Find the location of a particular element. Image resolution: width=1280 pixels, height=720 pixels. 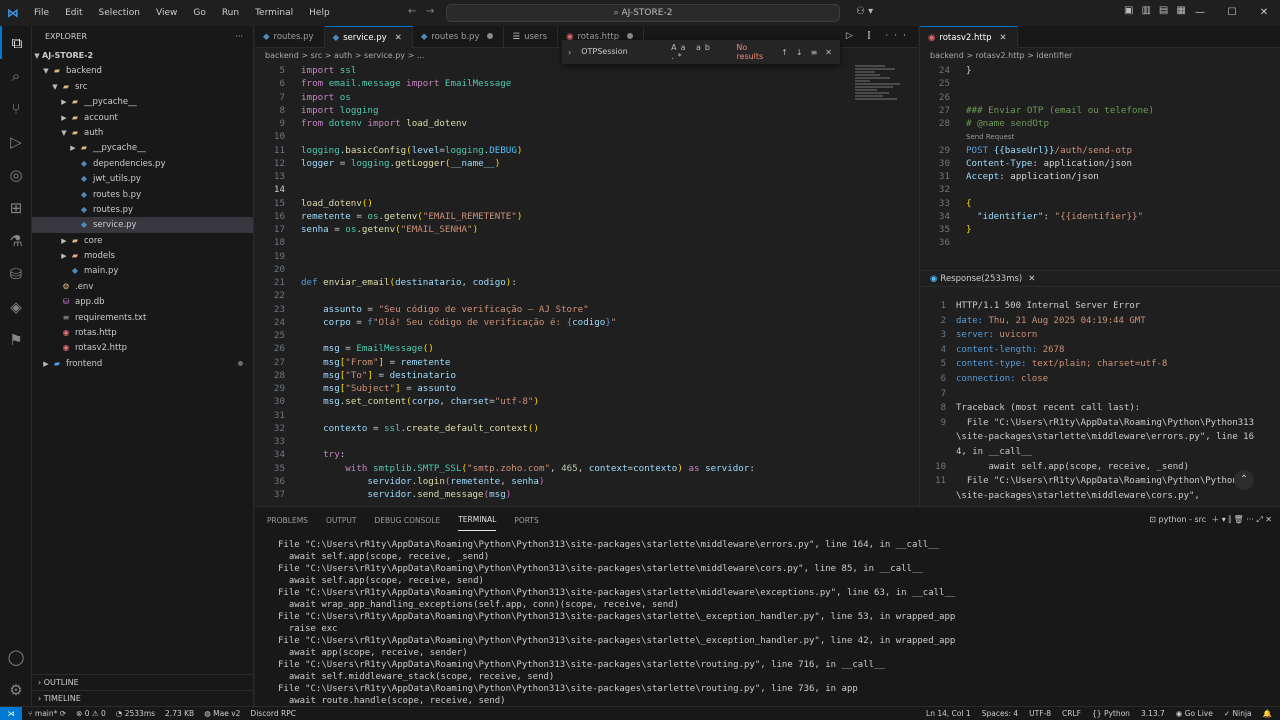

minimize-icon: — is located at coordinates (1200, 13).